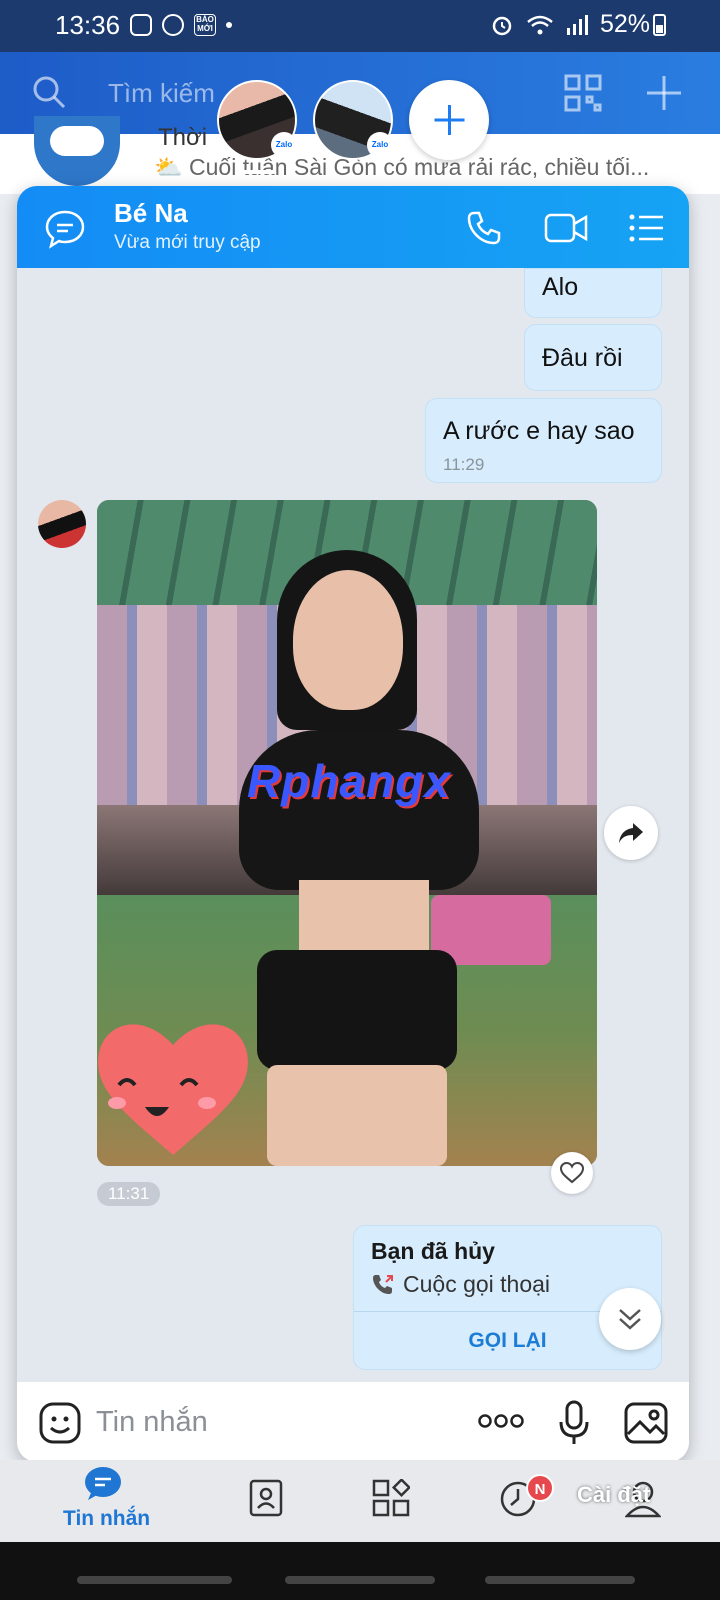  What do you see at coordinates (583, 93) in the screenshot?
I see `qr-code-icon` at bounding box center [583, 93].